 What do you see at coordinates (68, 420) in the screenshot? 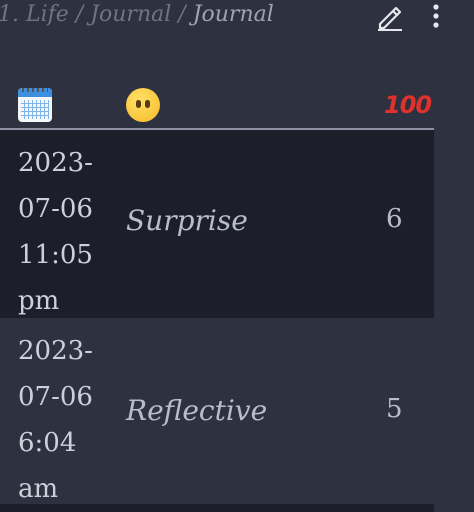
I see `entry-date: 2023- 07-06 6:04 am` at bounding box center [68, 420].